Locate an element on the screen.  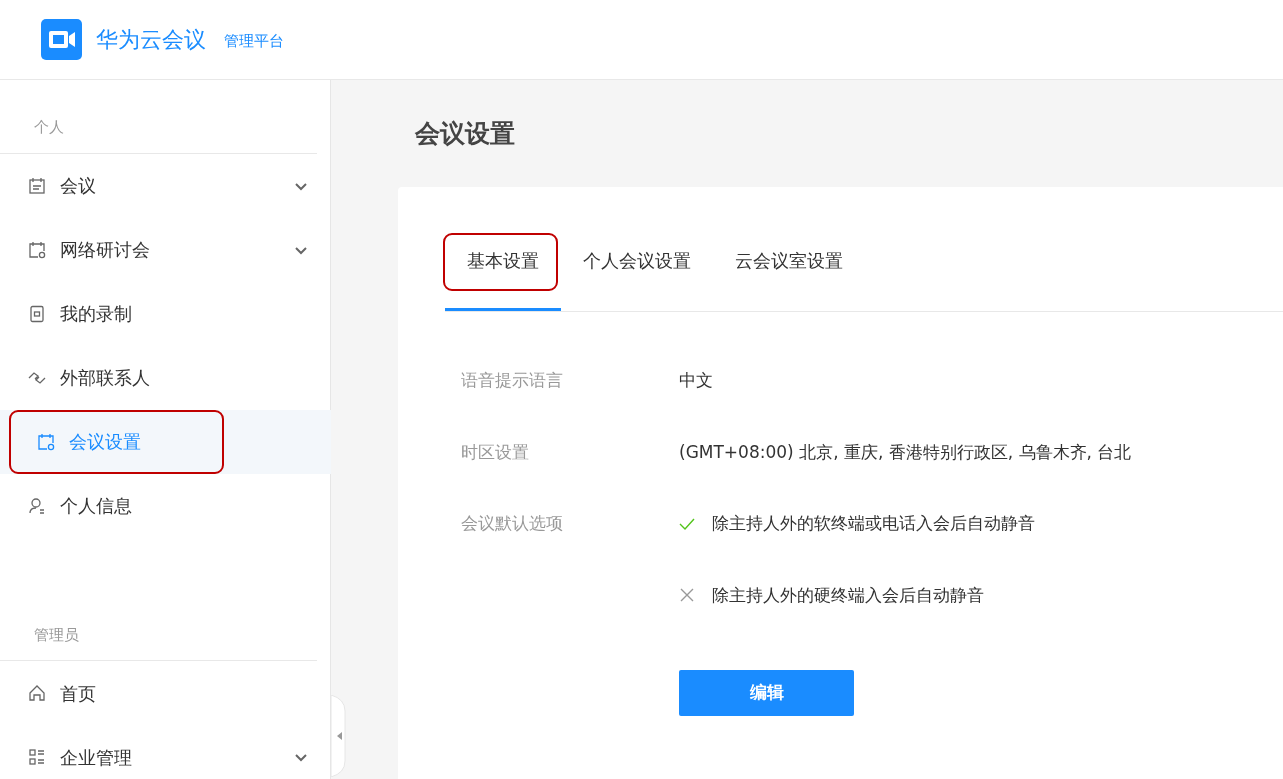
tab: 个人会议设置 is located at coordinates (637, 272).